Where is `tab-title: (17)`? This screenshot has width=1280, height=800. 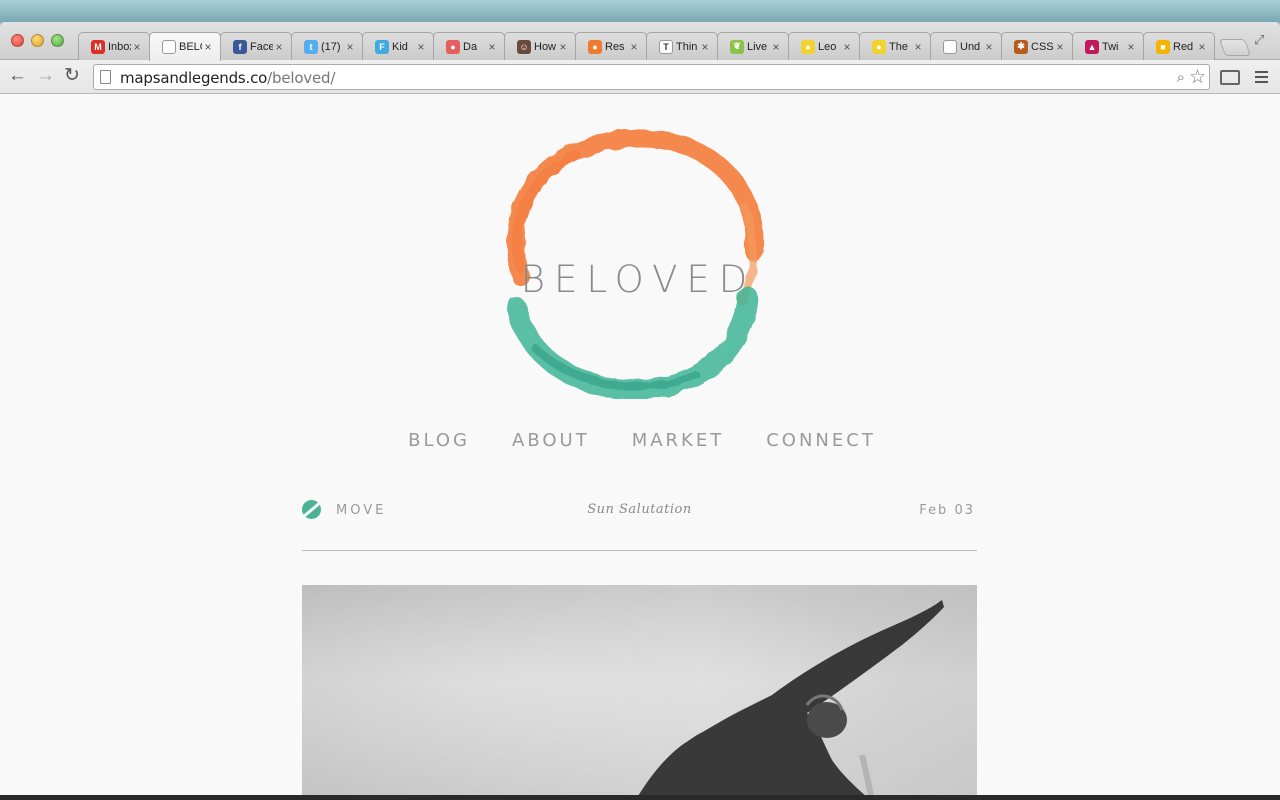 tab-title: (17) is located at coordinates (331, 46).